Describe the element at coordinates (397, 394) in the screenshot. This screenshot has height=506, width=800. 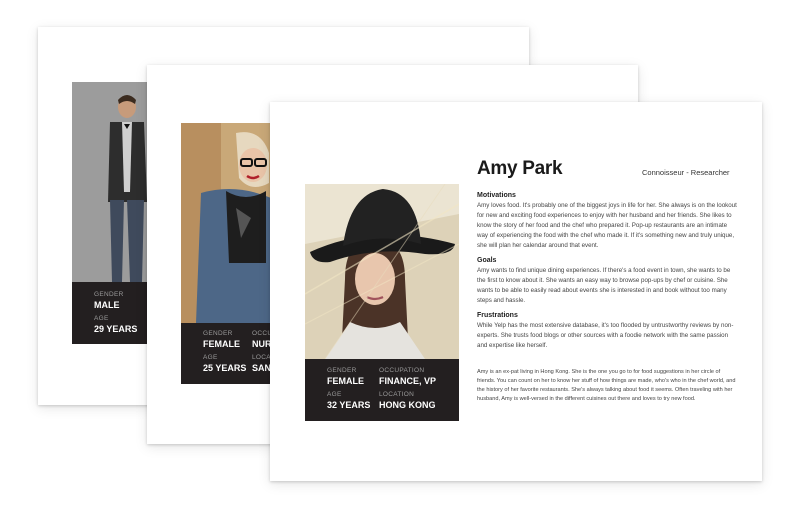
I see `location-label: LOCATION` at that location.